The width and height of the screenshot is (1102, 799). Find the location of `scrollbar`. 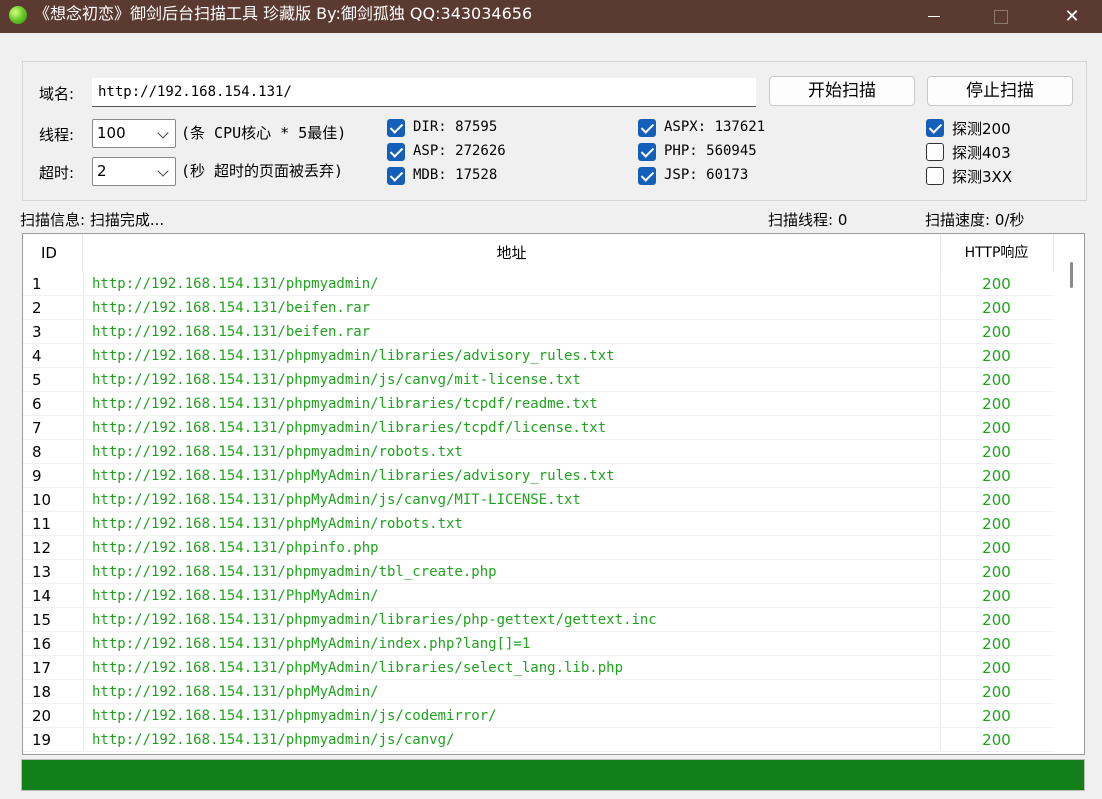

scrollbar is located at coordinates (1069, 494).